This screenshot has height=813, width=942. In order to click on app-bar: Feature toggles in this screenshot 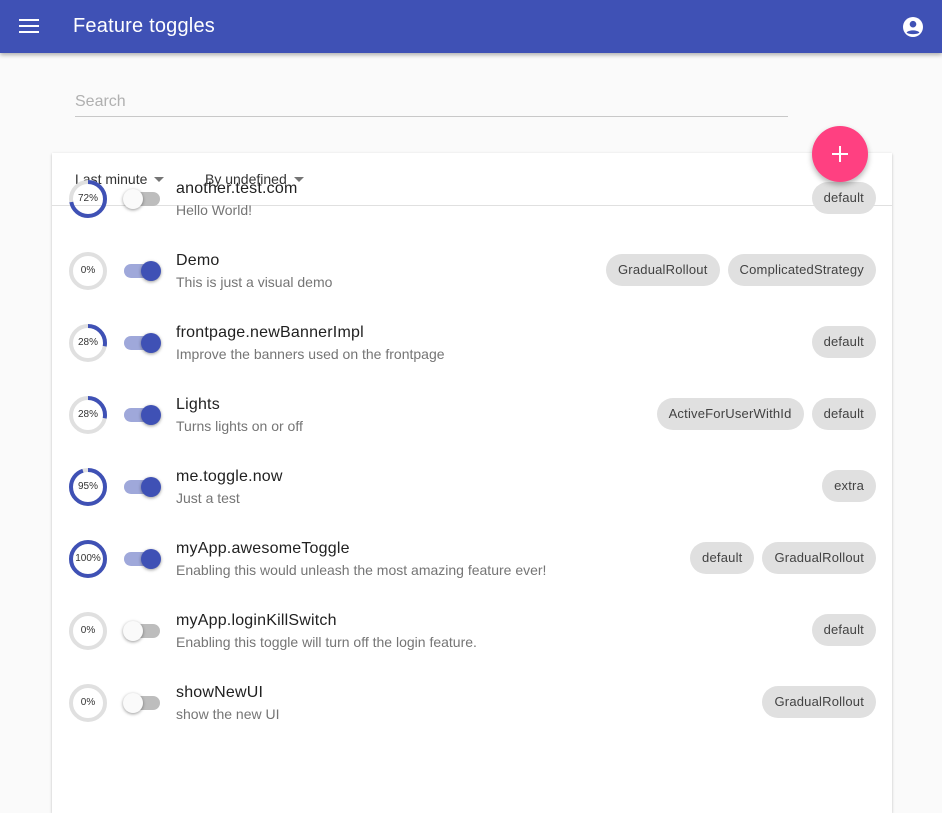, I will do `click(471, 26)`.